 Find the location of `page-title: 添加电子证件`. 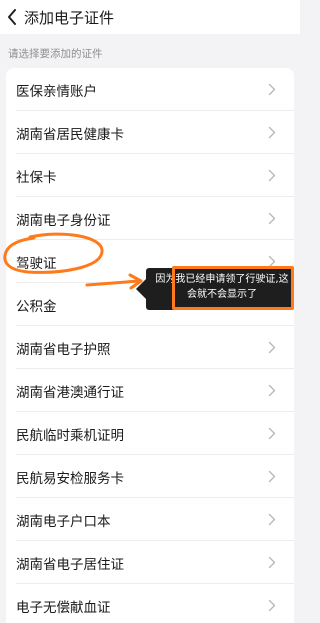

page-title: 添加电子证件 is located at coordinates (69, 18).